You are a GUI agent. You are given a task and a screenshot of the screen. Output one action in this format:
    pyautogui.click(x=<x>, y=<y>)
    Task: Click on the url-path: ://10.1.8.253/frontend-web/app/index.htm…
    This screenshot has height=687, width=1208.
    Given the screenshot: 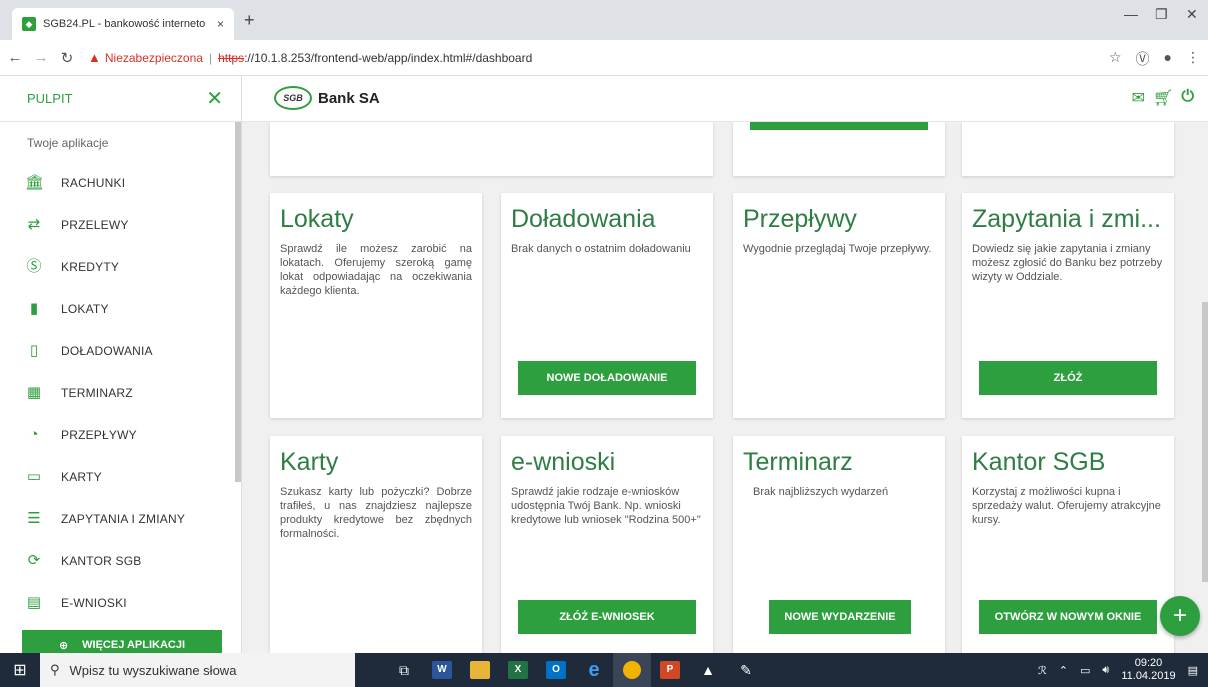 What is the action you would take?
    pyautogui.click(x=388, y=57)
    